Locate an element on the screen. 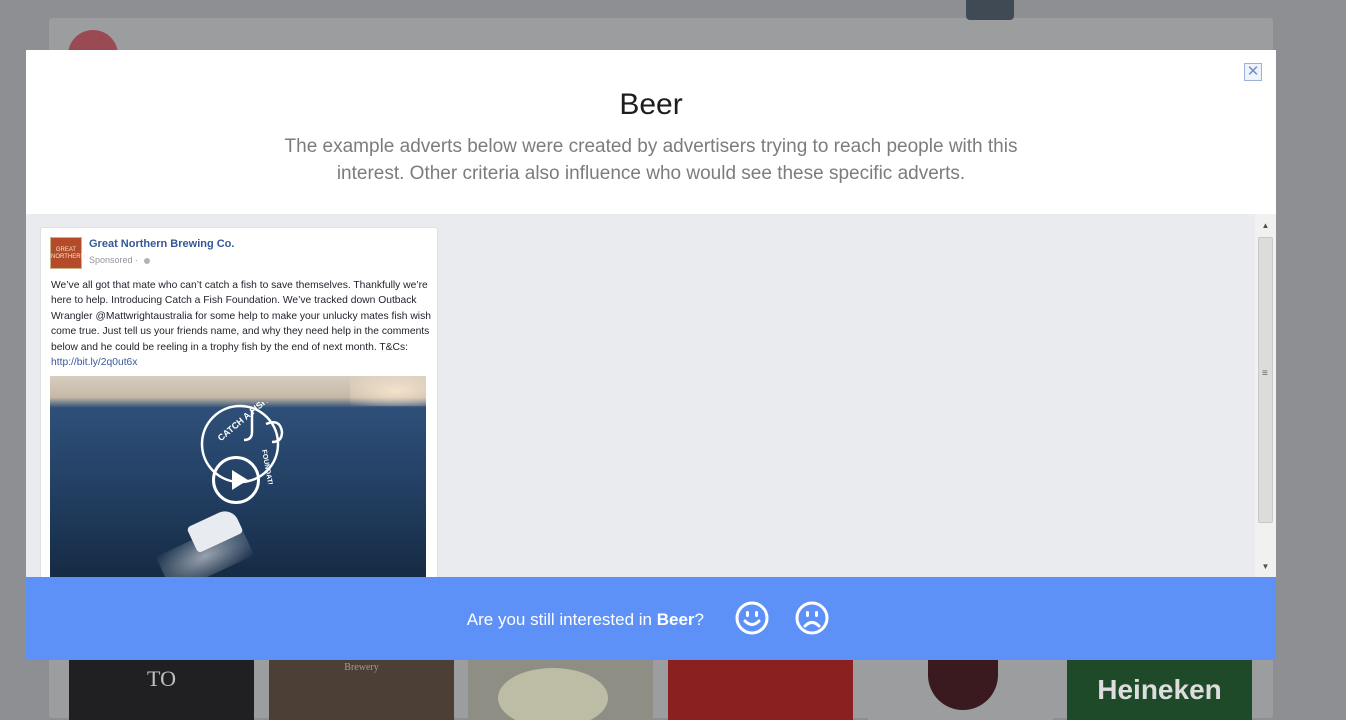 This screenshot has width=1346, height=720. question-suffix: ? is located at coordinates (699, 619).